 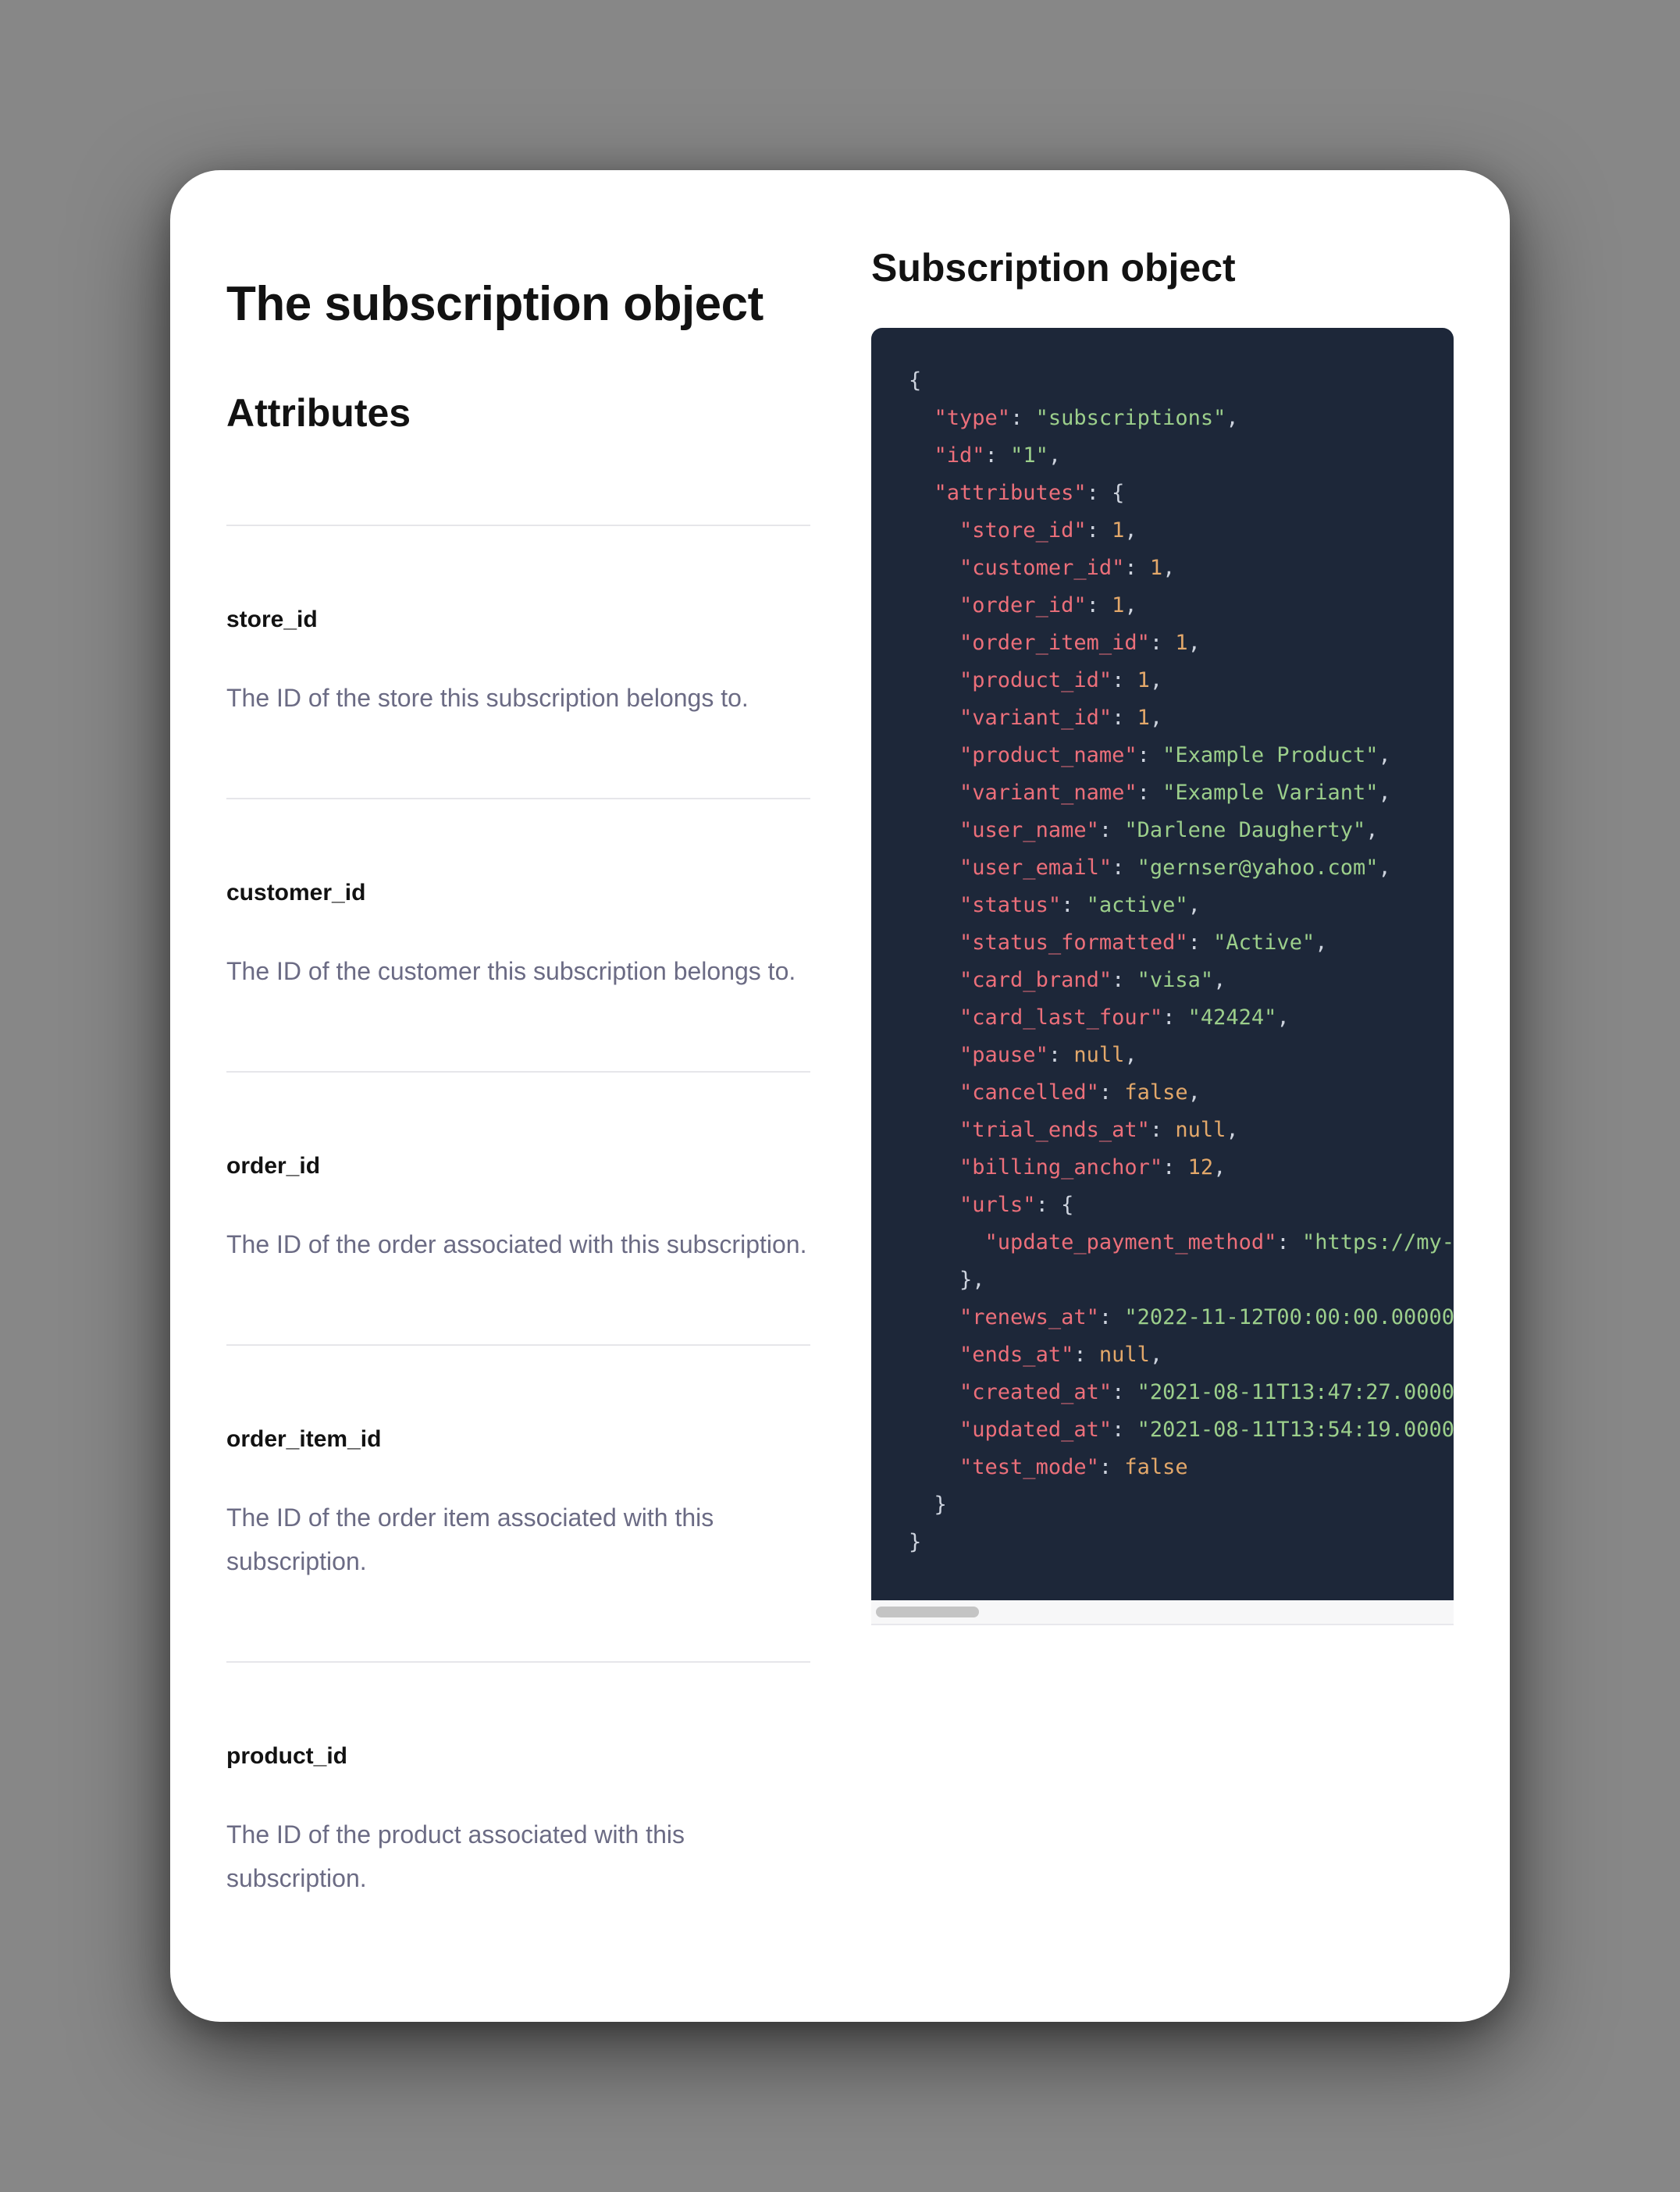 What do you see at coordinates (1029, 1467) in the screenshot?
I see `code-token: "test_mode"` at bounding box center [1029, 1467].